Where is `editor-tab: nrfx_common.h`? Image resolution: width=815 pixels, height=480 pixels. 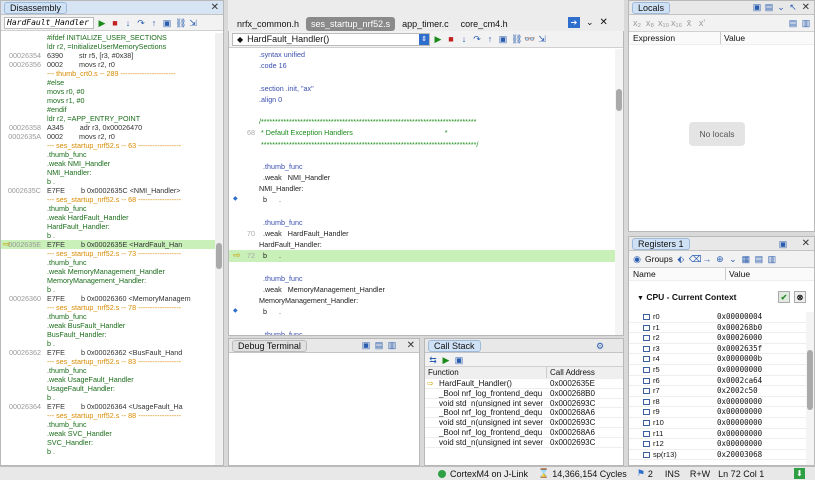 editor-tab: nrfx_common.h is located at coordinates (268, 24).